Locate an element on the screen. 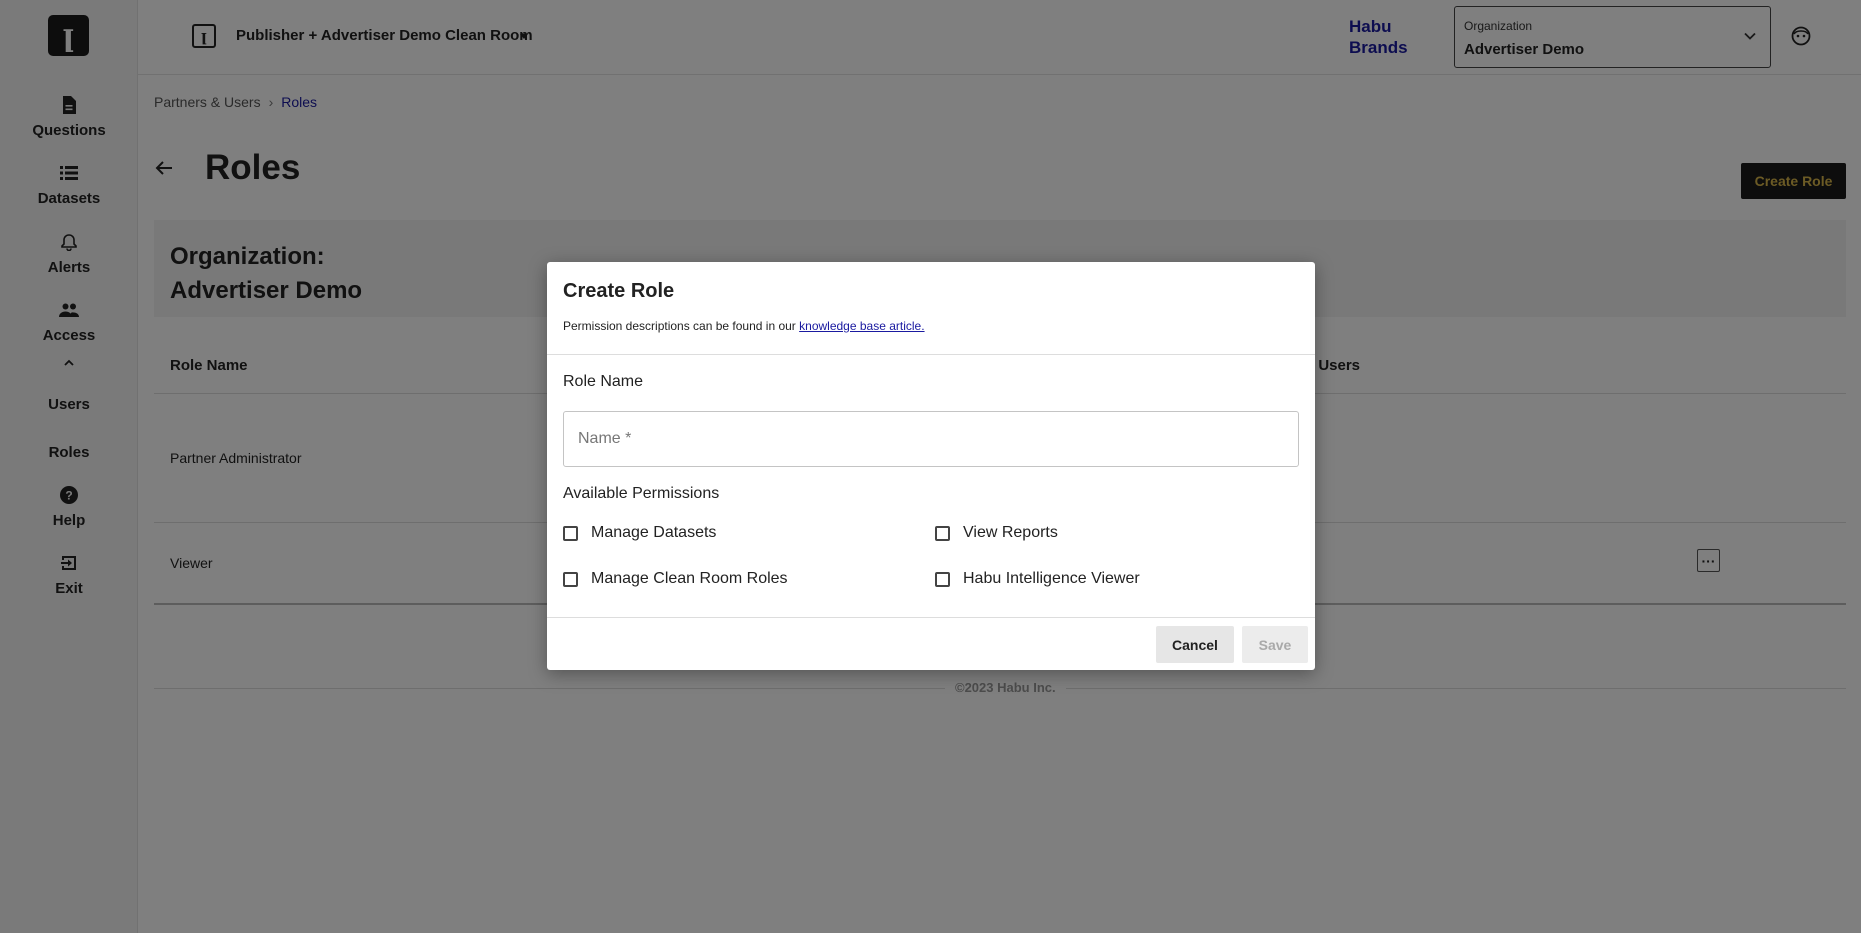  role-name-label: Role Name is located at coordinates (603, 381).